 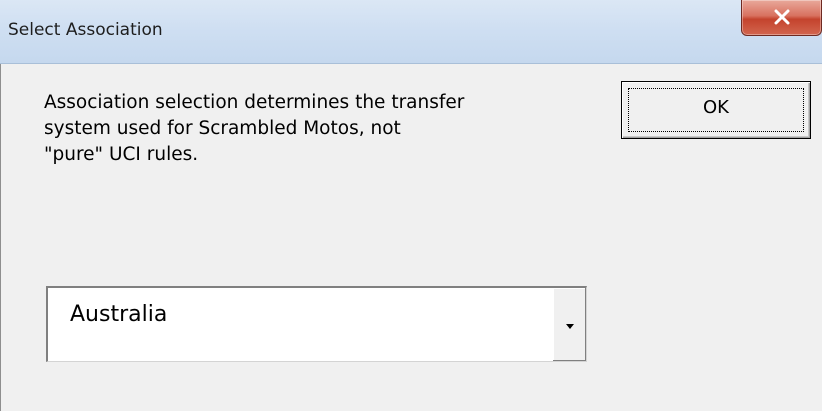 What do you see at coordinates (119, 314) in the screenshot?
I see `association-selected-value: Australia` at bounding box center [119, 314].